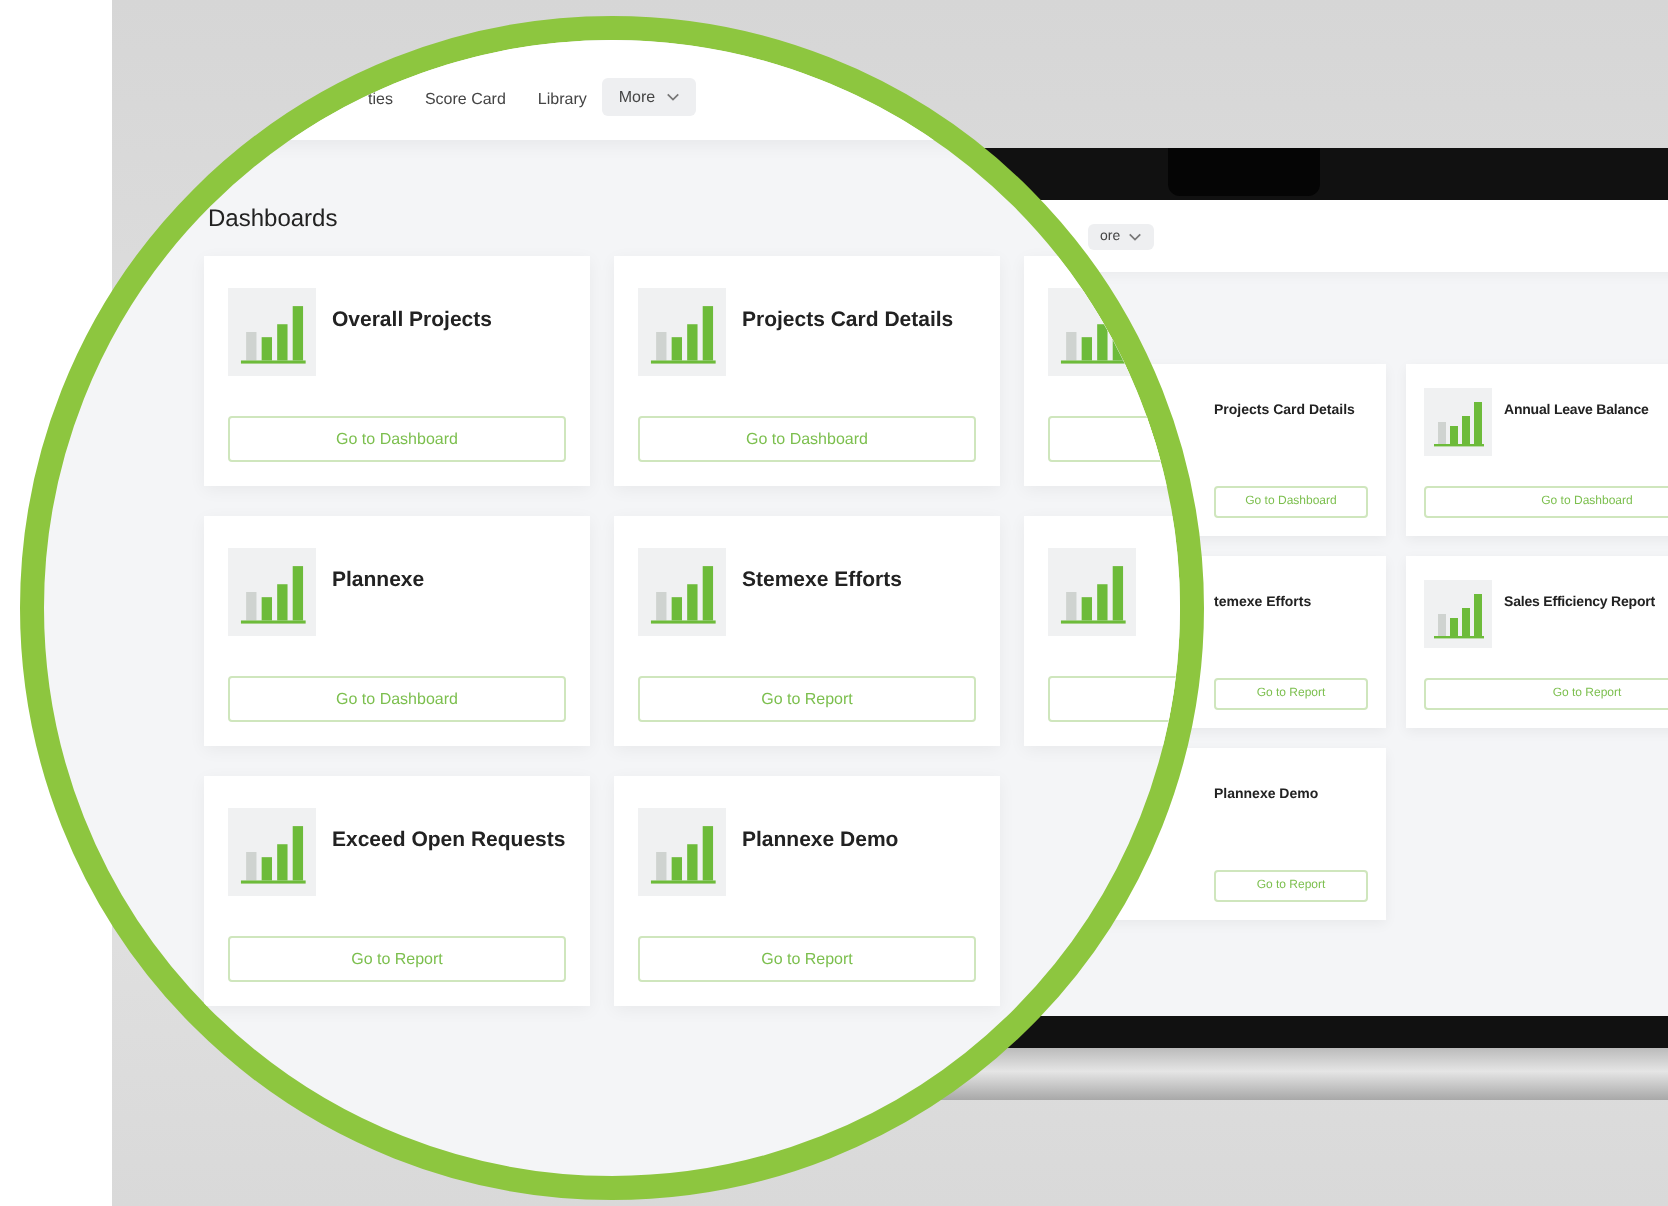 This screenshot has height=1206, width=1668. Describe the element at coordinates (562, 99) in the screenshot. I see `nav-item: Library` at that location.